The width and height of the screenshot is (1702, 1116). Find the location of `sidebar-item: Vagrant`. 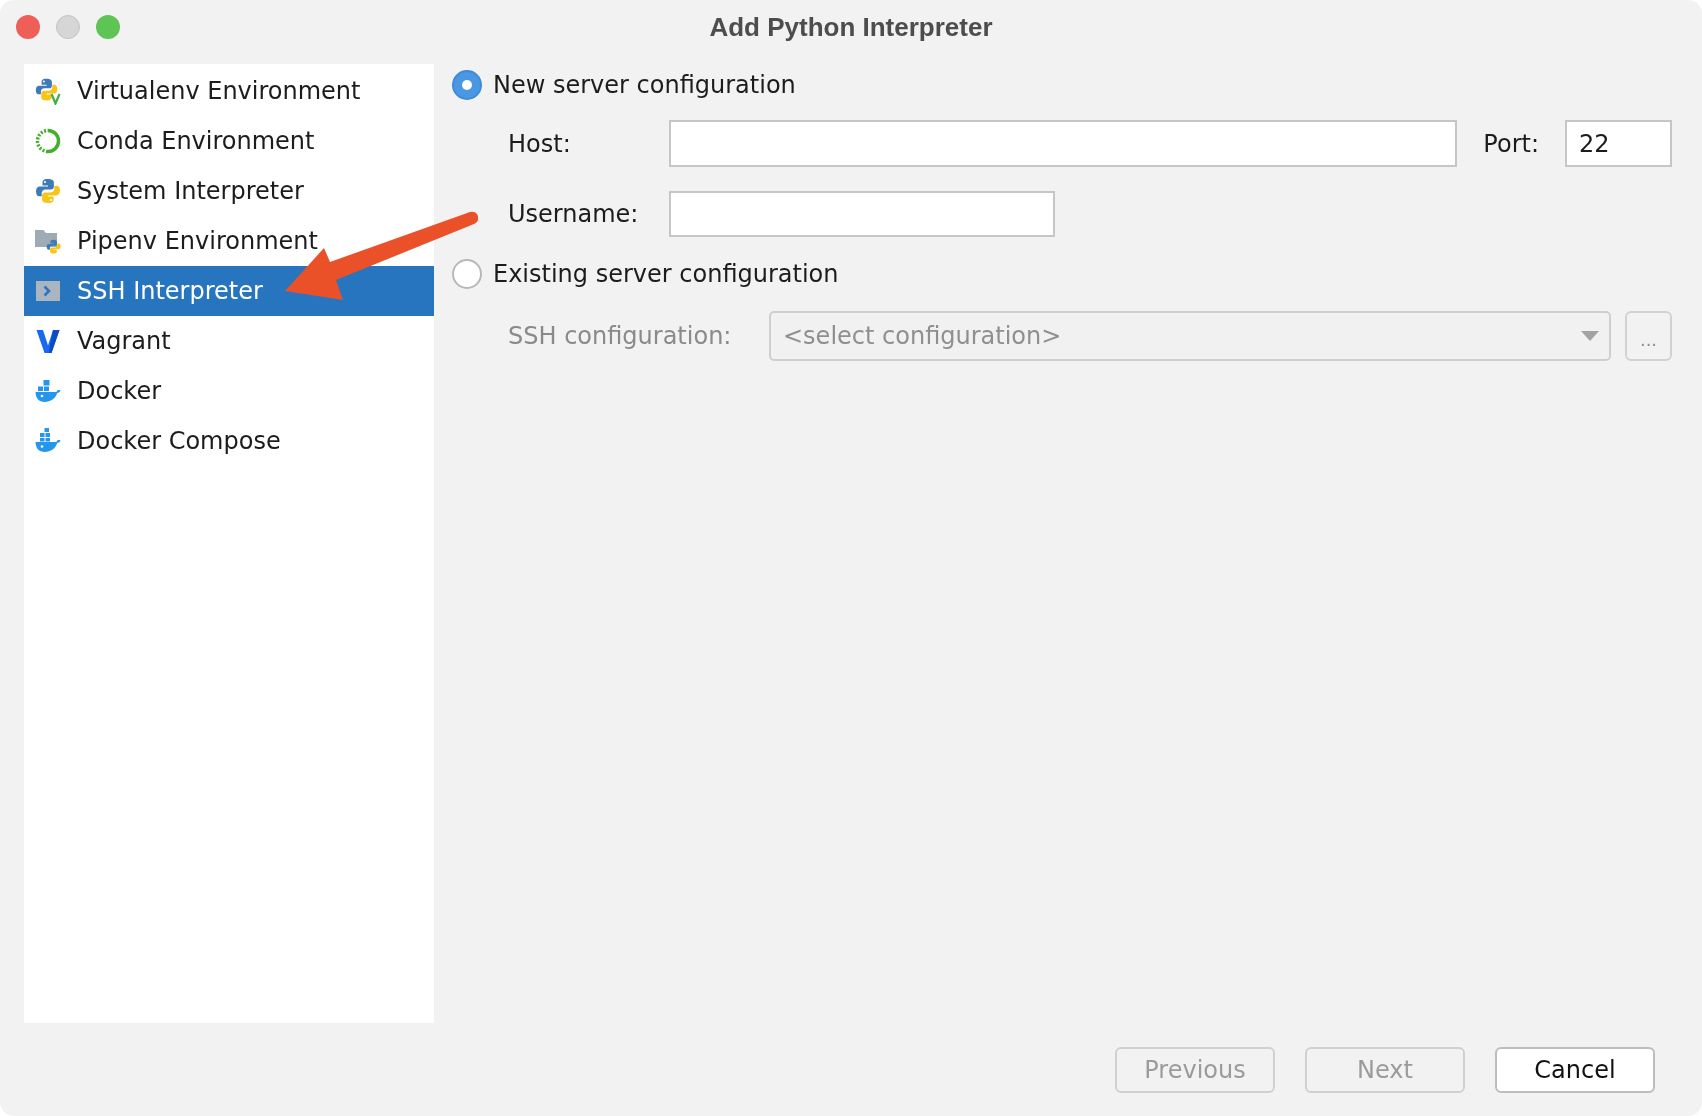

sidebar-item: Vagrant is located at coordinates (229, 341).